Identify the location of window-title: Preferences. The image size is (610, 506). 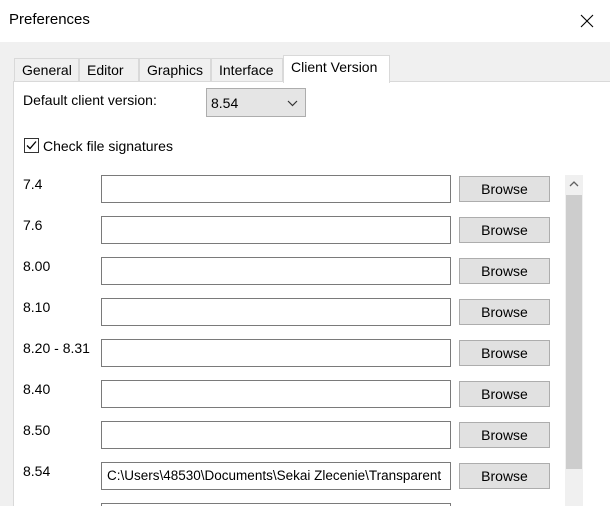
(49, 19).